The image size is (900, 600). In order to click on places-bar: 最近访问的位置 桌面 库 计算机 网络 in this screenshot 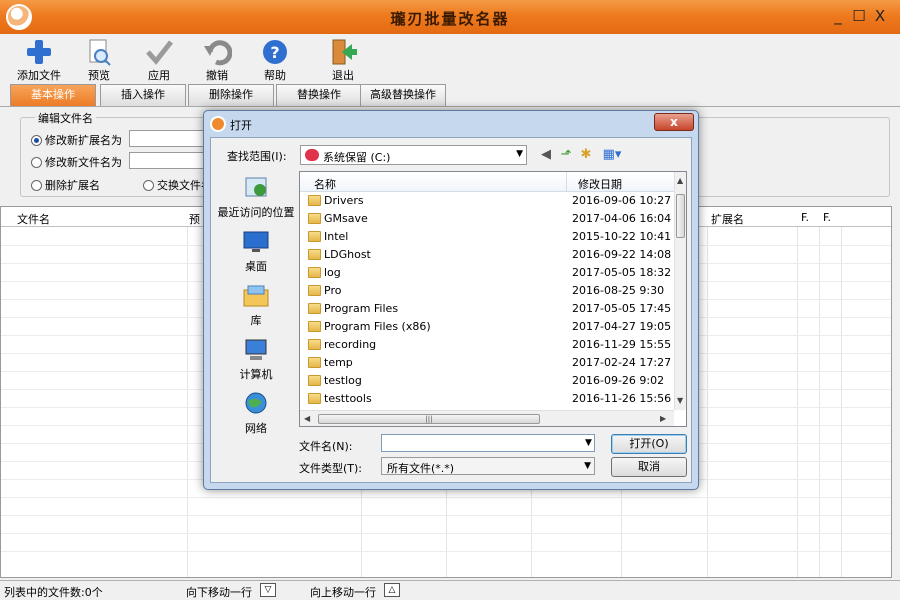, I will do `click(256, 303)`.